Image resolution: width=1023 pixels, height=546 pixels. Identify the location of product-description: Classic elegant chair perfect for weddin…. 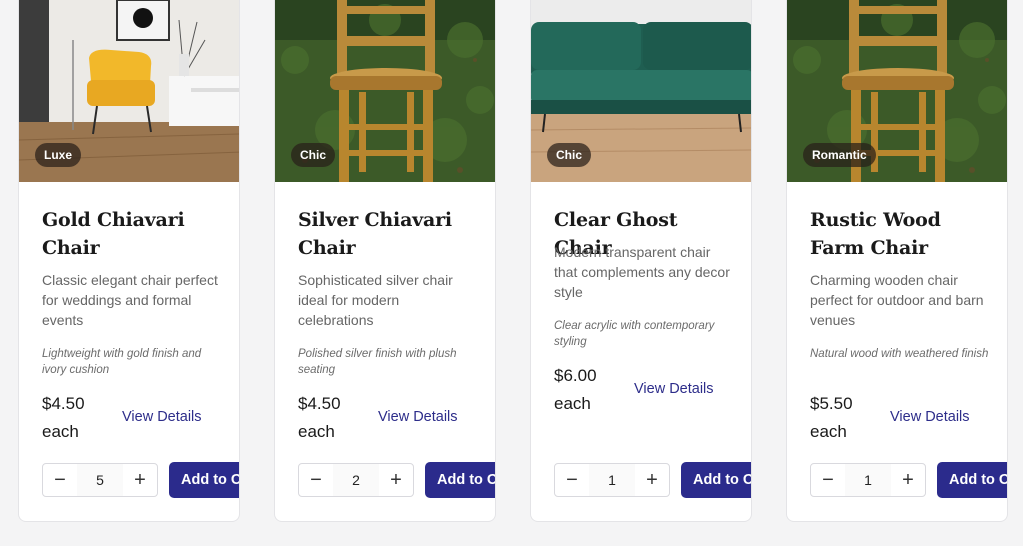
(130, 300).